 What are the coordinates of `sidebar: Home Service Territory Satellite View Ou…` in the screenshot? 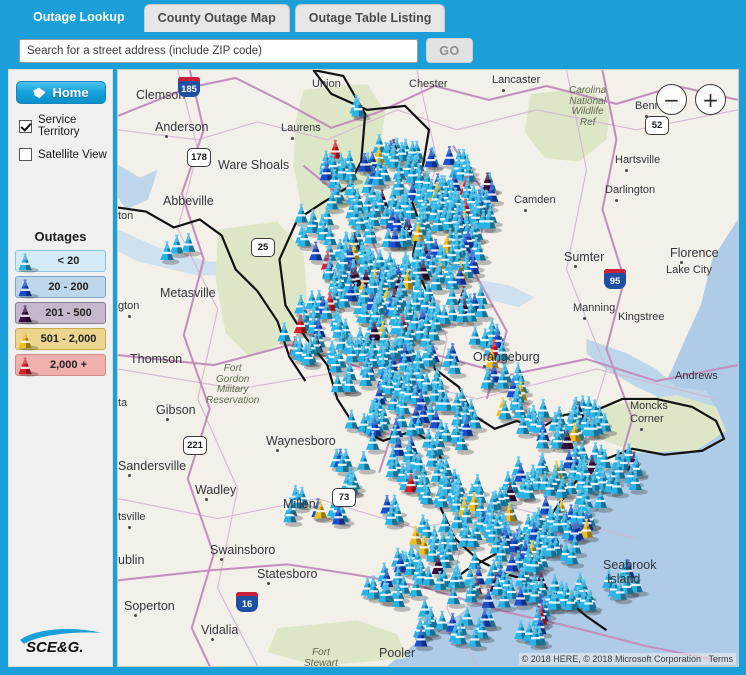 It's located at (60, 368).